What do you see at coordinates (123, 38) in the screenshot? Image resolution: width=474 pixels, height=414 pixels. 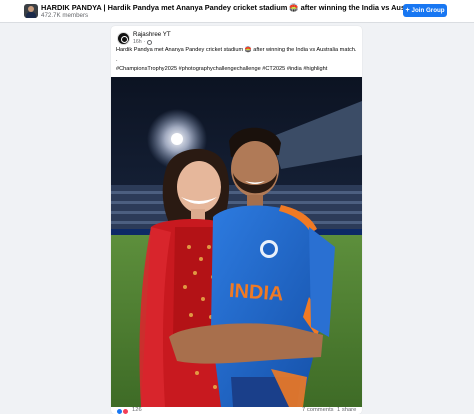 I see `author-avatar` at bounding box center [123, 38].